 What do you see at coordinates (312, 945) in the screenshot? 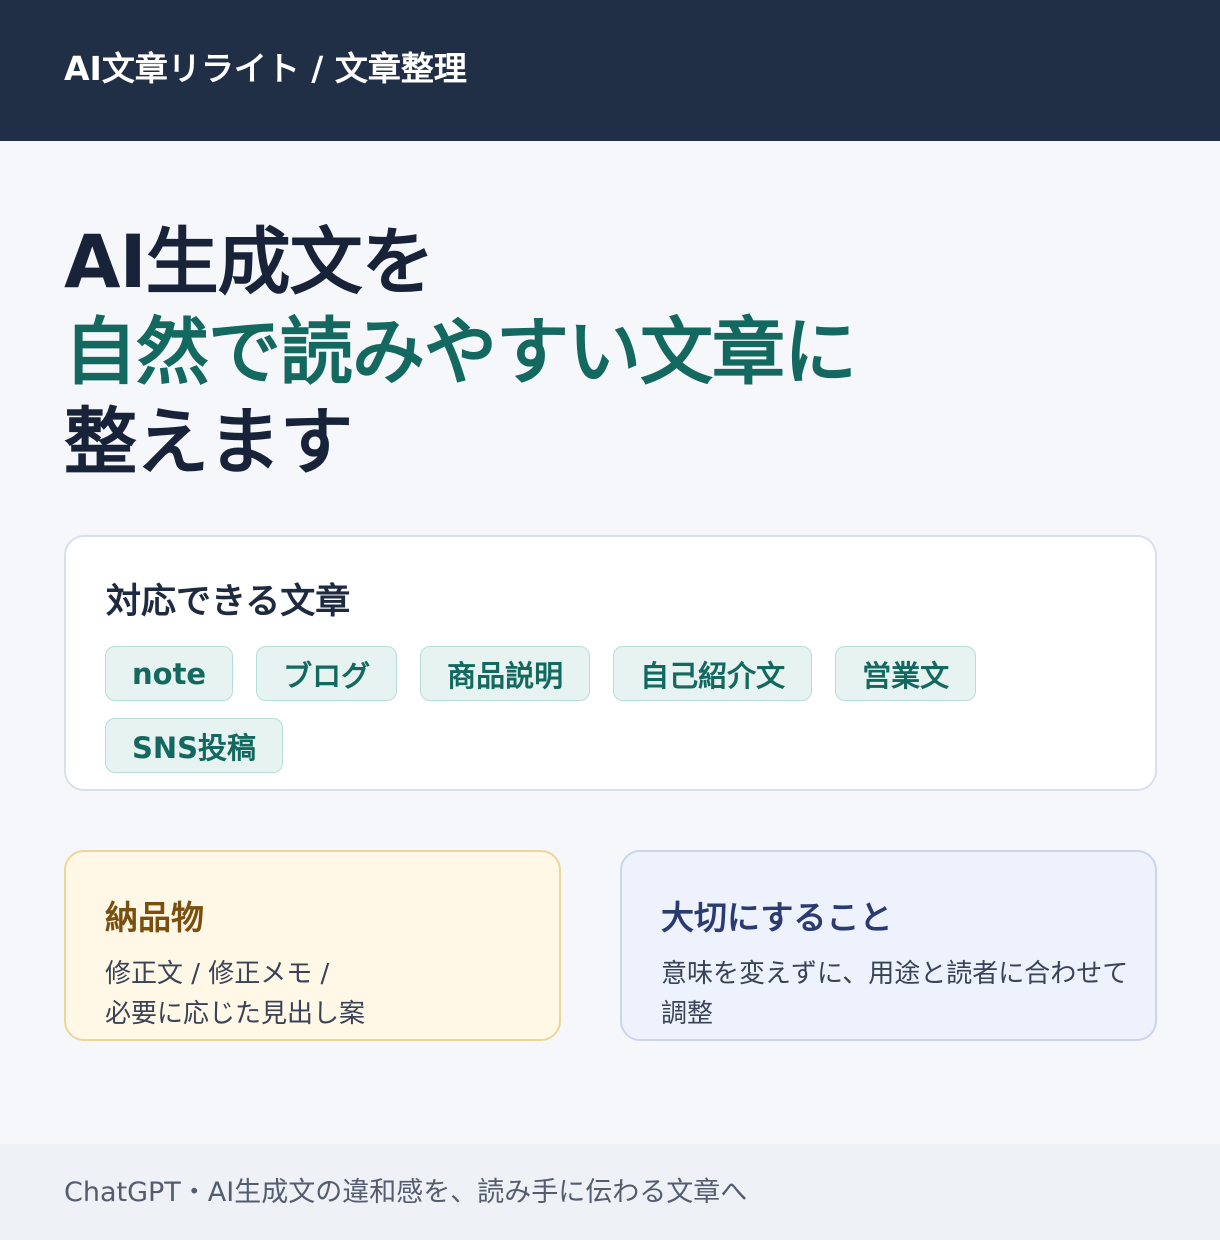
I see `deliverables-box: 納品物 修正文 / 修正メモ / 必要に応じた見出し案` at bounding box center [312, 945].